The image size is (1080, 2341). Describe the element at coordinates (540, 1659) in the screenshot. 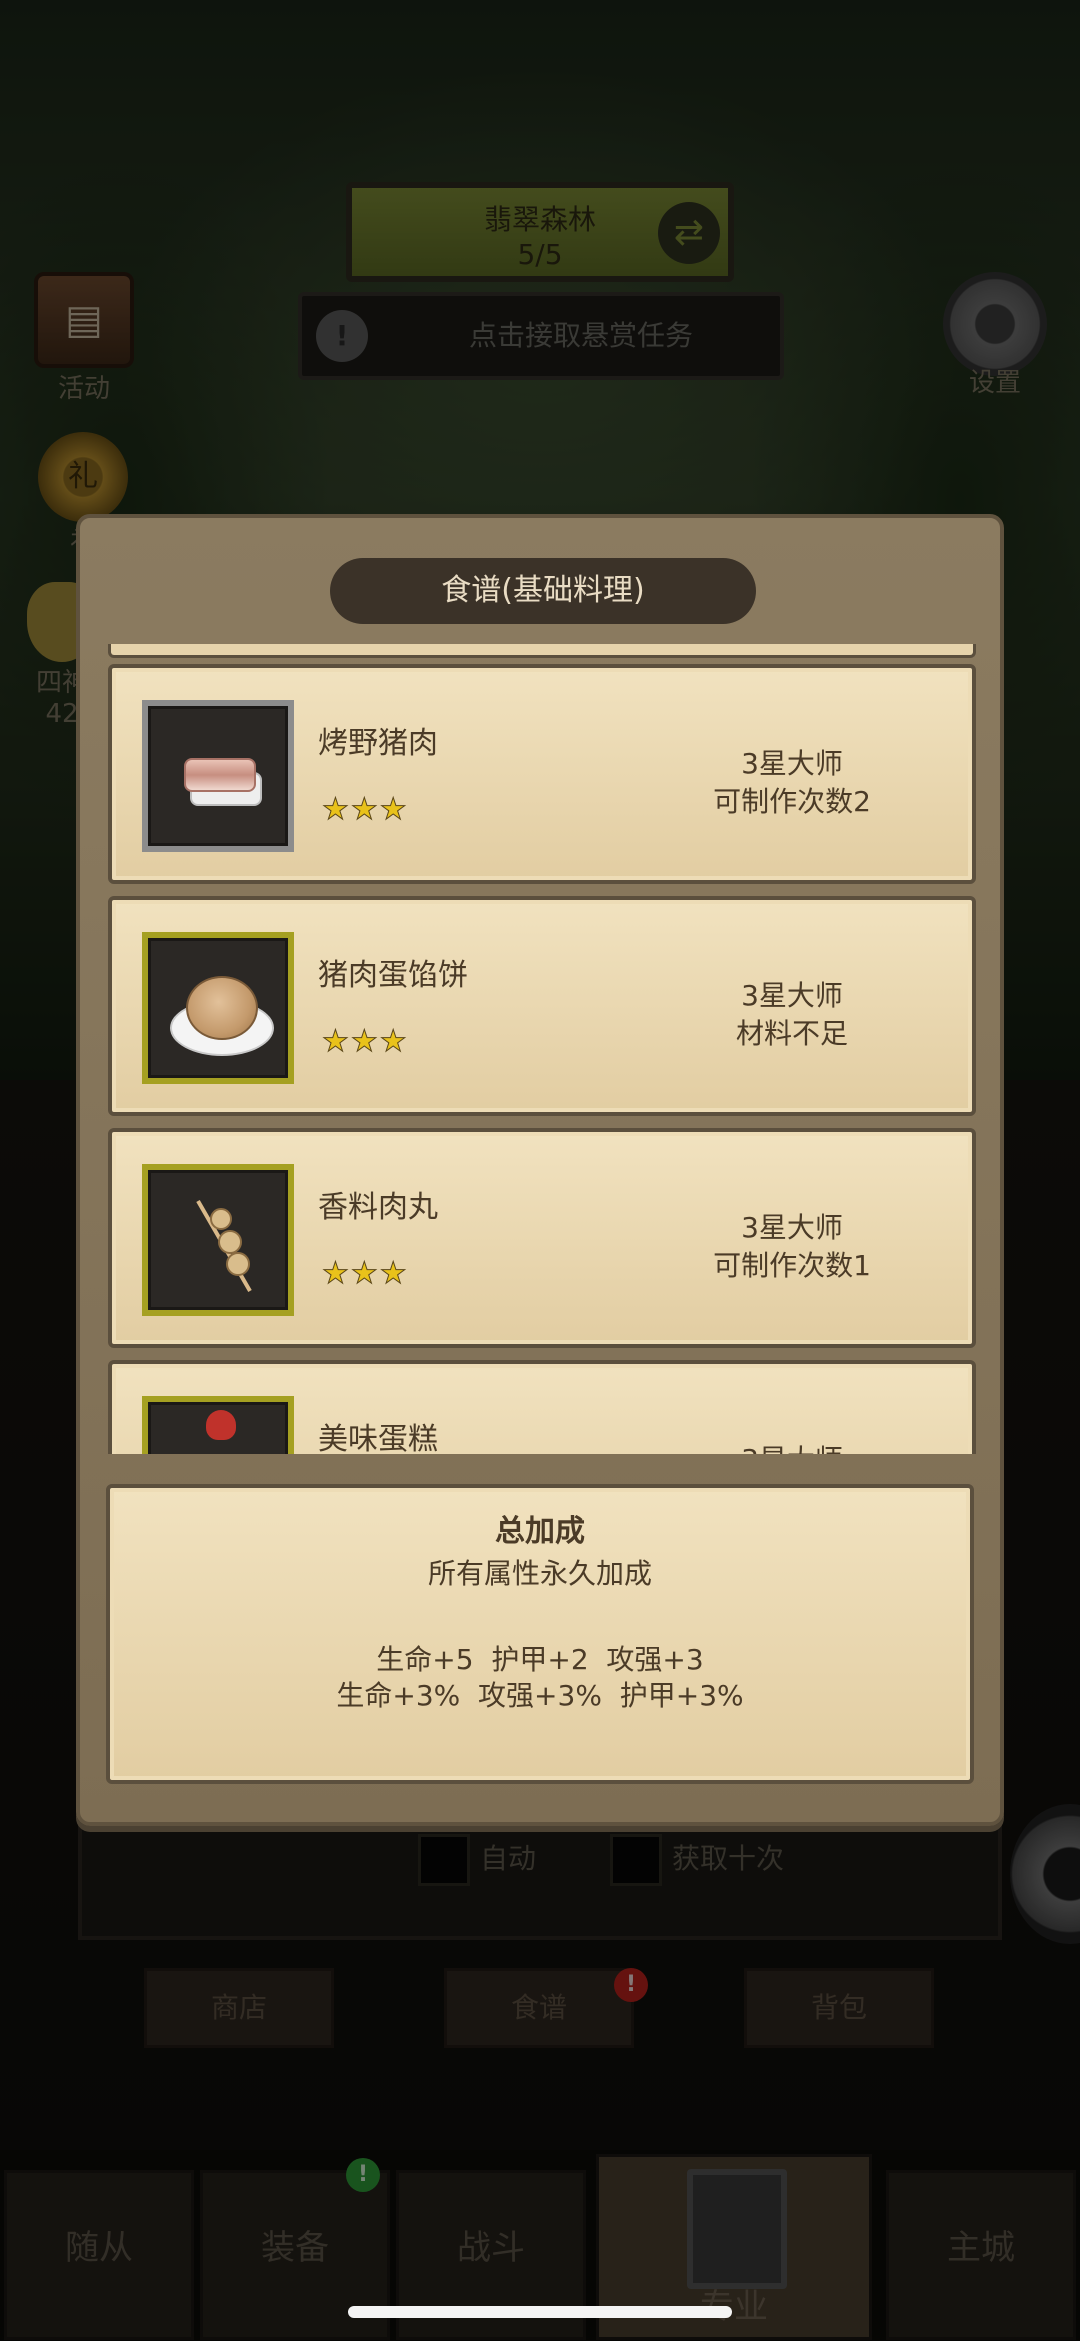

I see `bonus-flat-stats: 生命+5 护甲+2 攻强+3` at that location.